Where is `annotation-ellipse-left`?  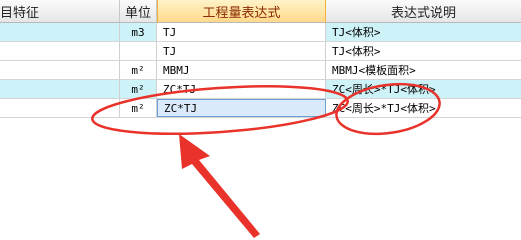
annotation-ellipse-left is located at coordinates (220, 110).